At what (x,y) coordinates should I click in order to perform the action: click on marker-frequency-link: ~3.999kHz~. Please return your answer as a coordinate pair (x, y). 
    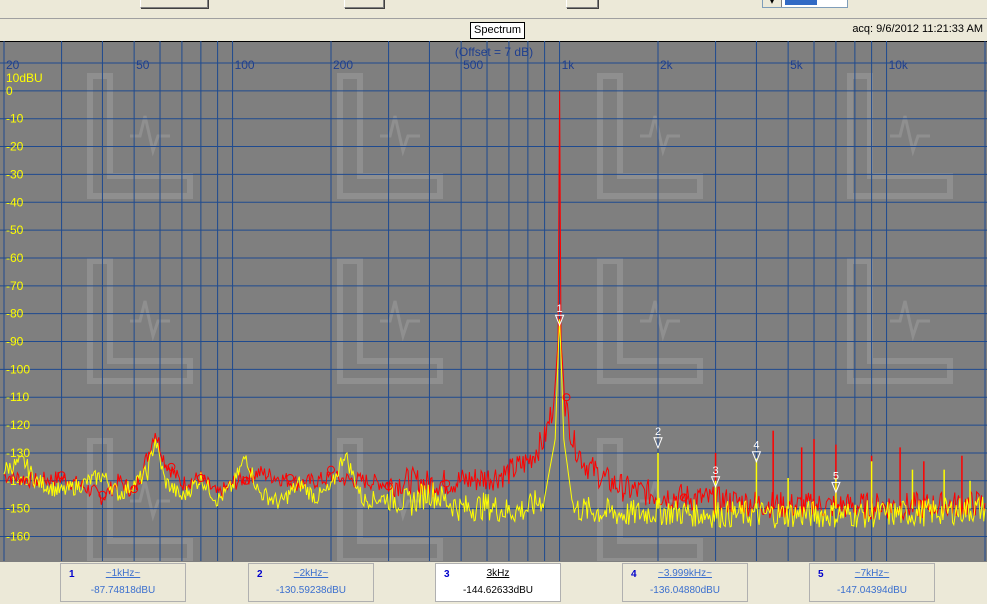
    Looking at the image, I should click on (685, 573).